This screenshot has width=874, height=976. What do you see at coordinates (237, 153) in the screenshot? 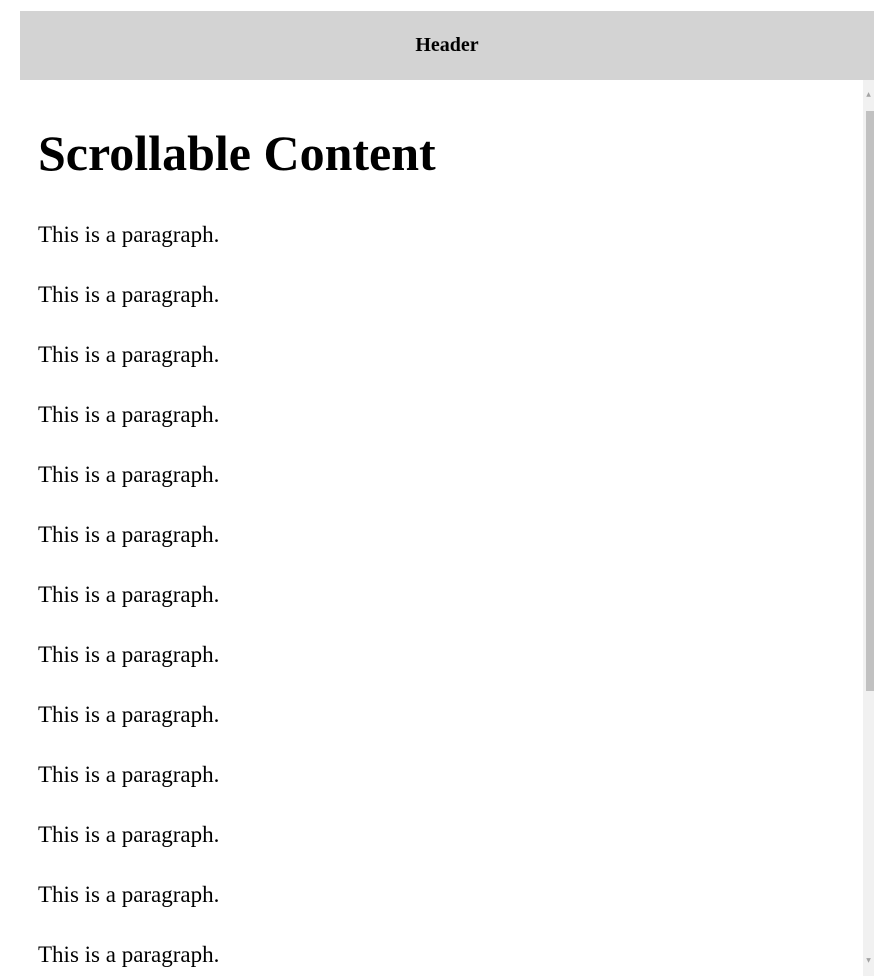
I see `page-title: Scrollable Content` at bounding box center [237, 153].